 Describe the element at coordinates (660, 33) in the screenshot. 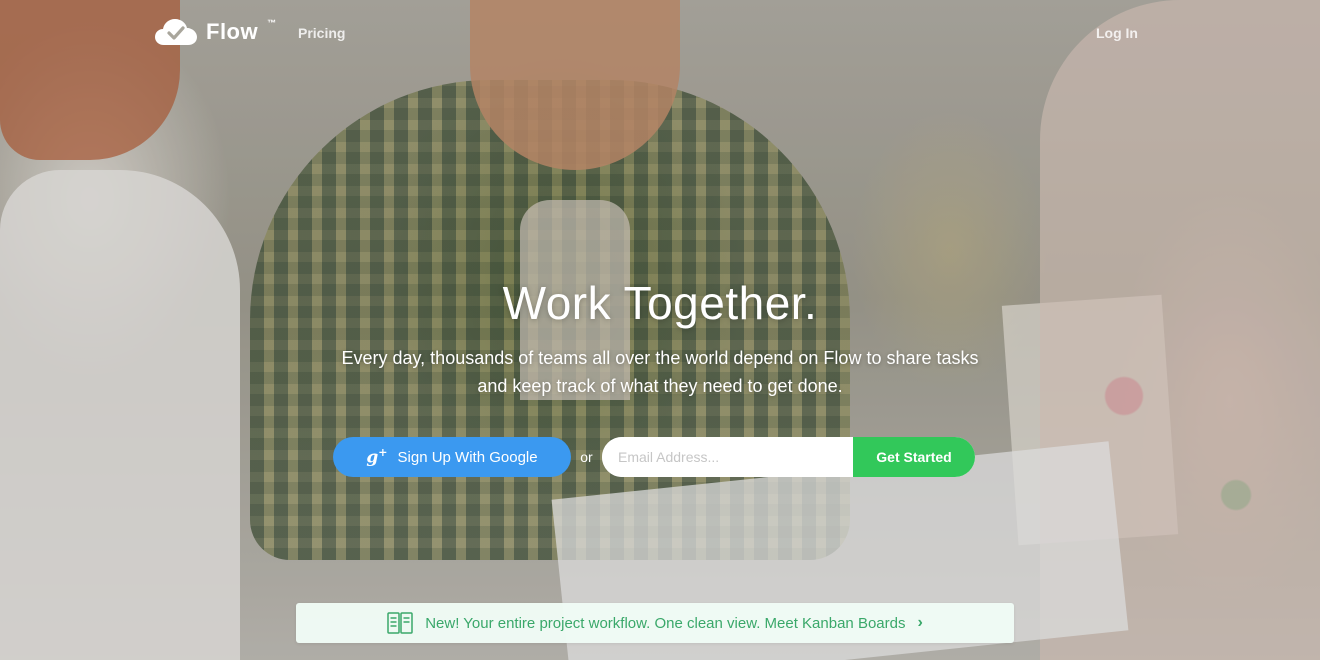

I see `top-nav: Flow ™ Pricing Log In` at that location.